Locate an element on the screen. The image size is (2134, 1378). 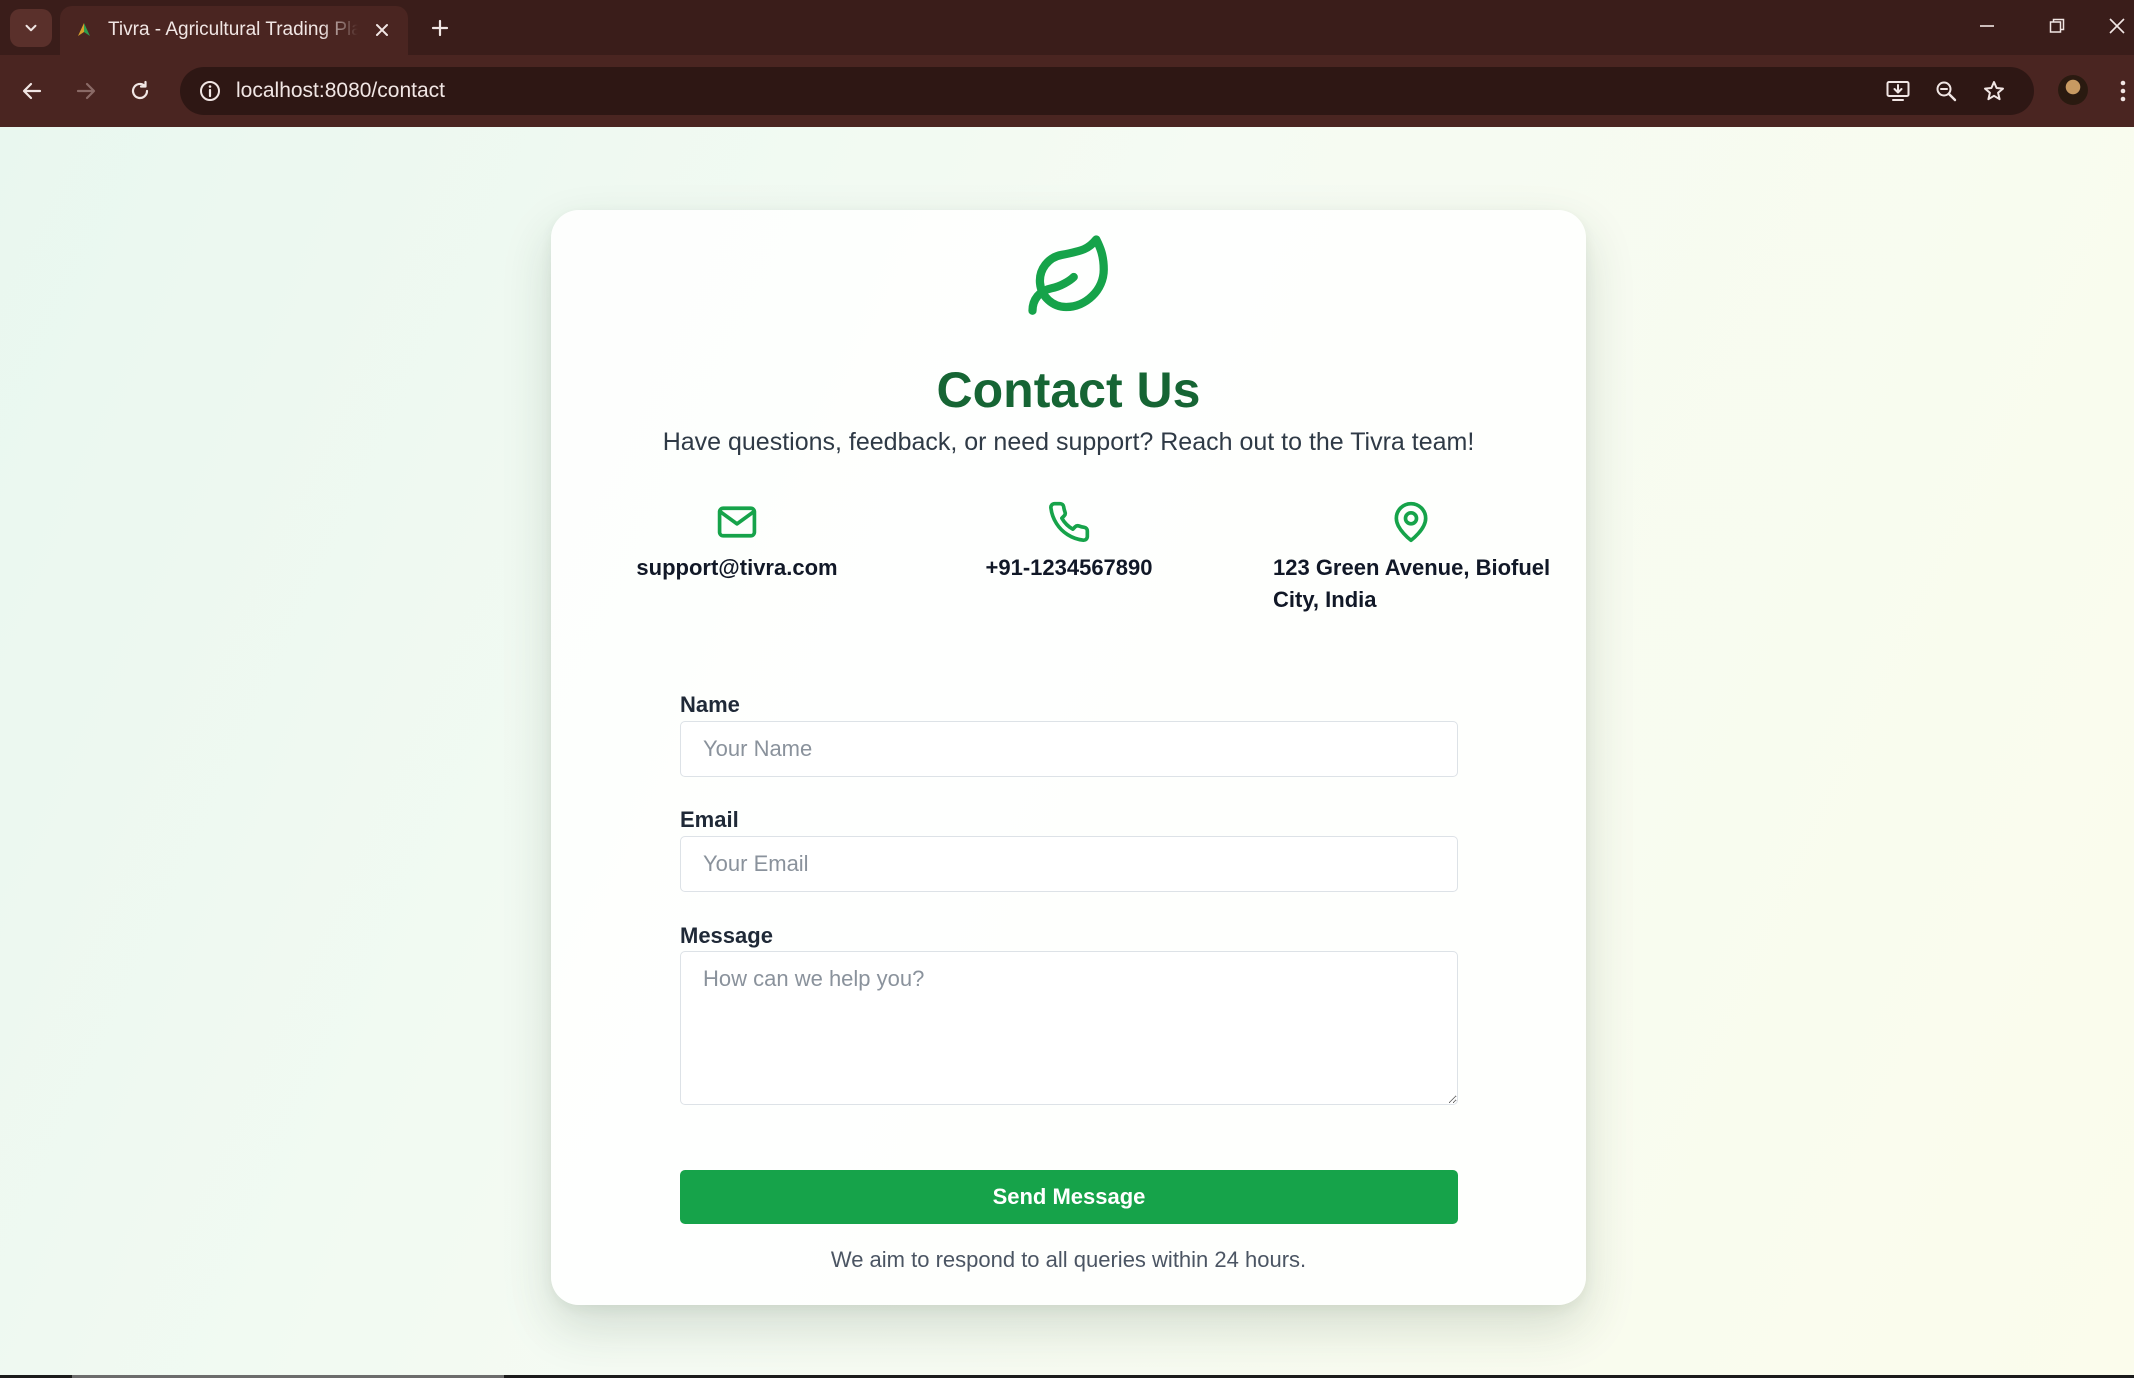
info-icon is located at coordinates (210, 91).